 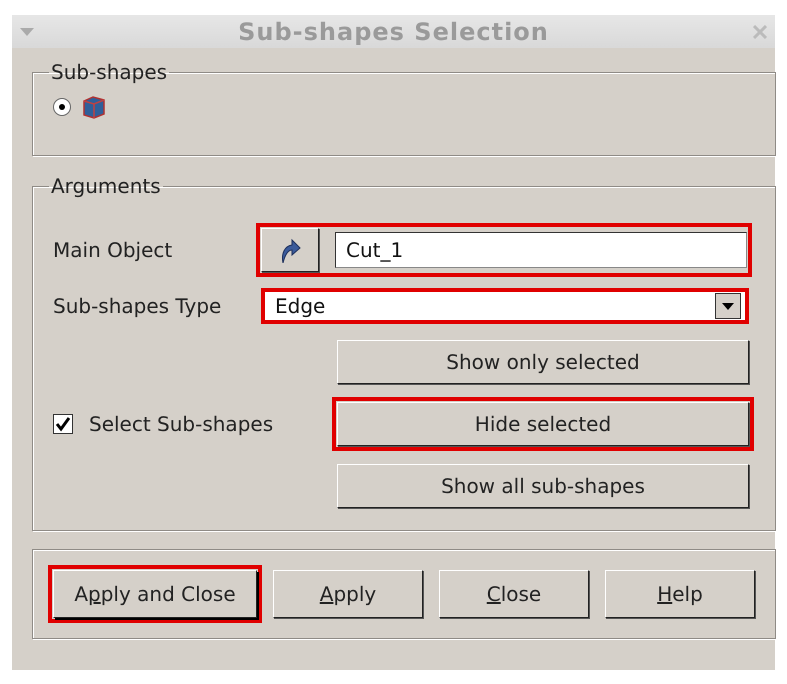 What do you see at coordinates (106, 186) in the screenshot?
I see `group-title: Arguments` at bounding box center [106, 186].